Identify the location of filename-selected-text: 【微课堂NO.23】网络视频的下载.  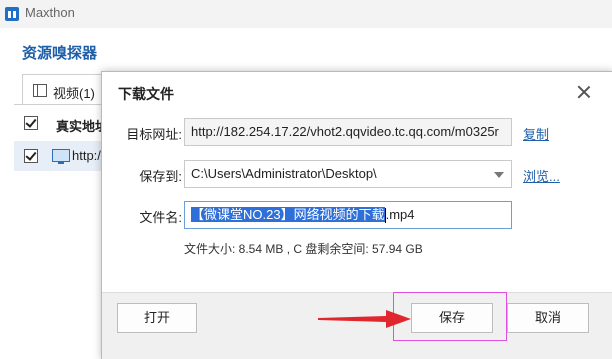
(288, 214).